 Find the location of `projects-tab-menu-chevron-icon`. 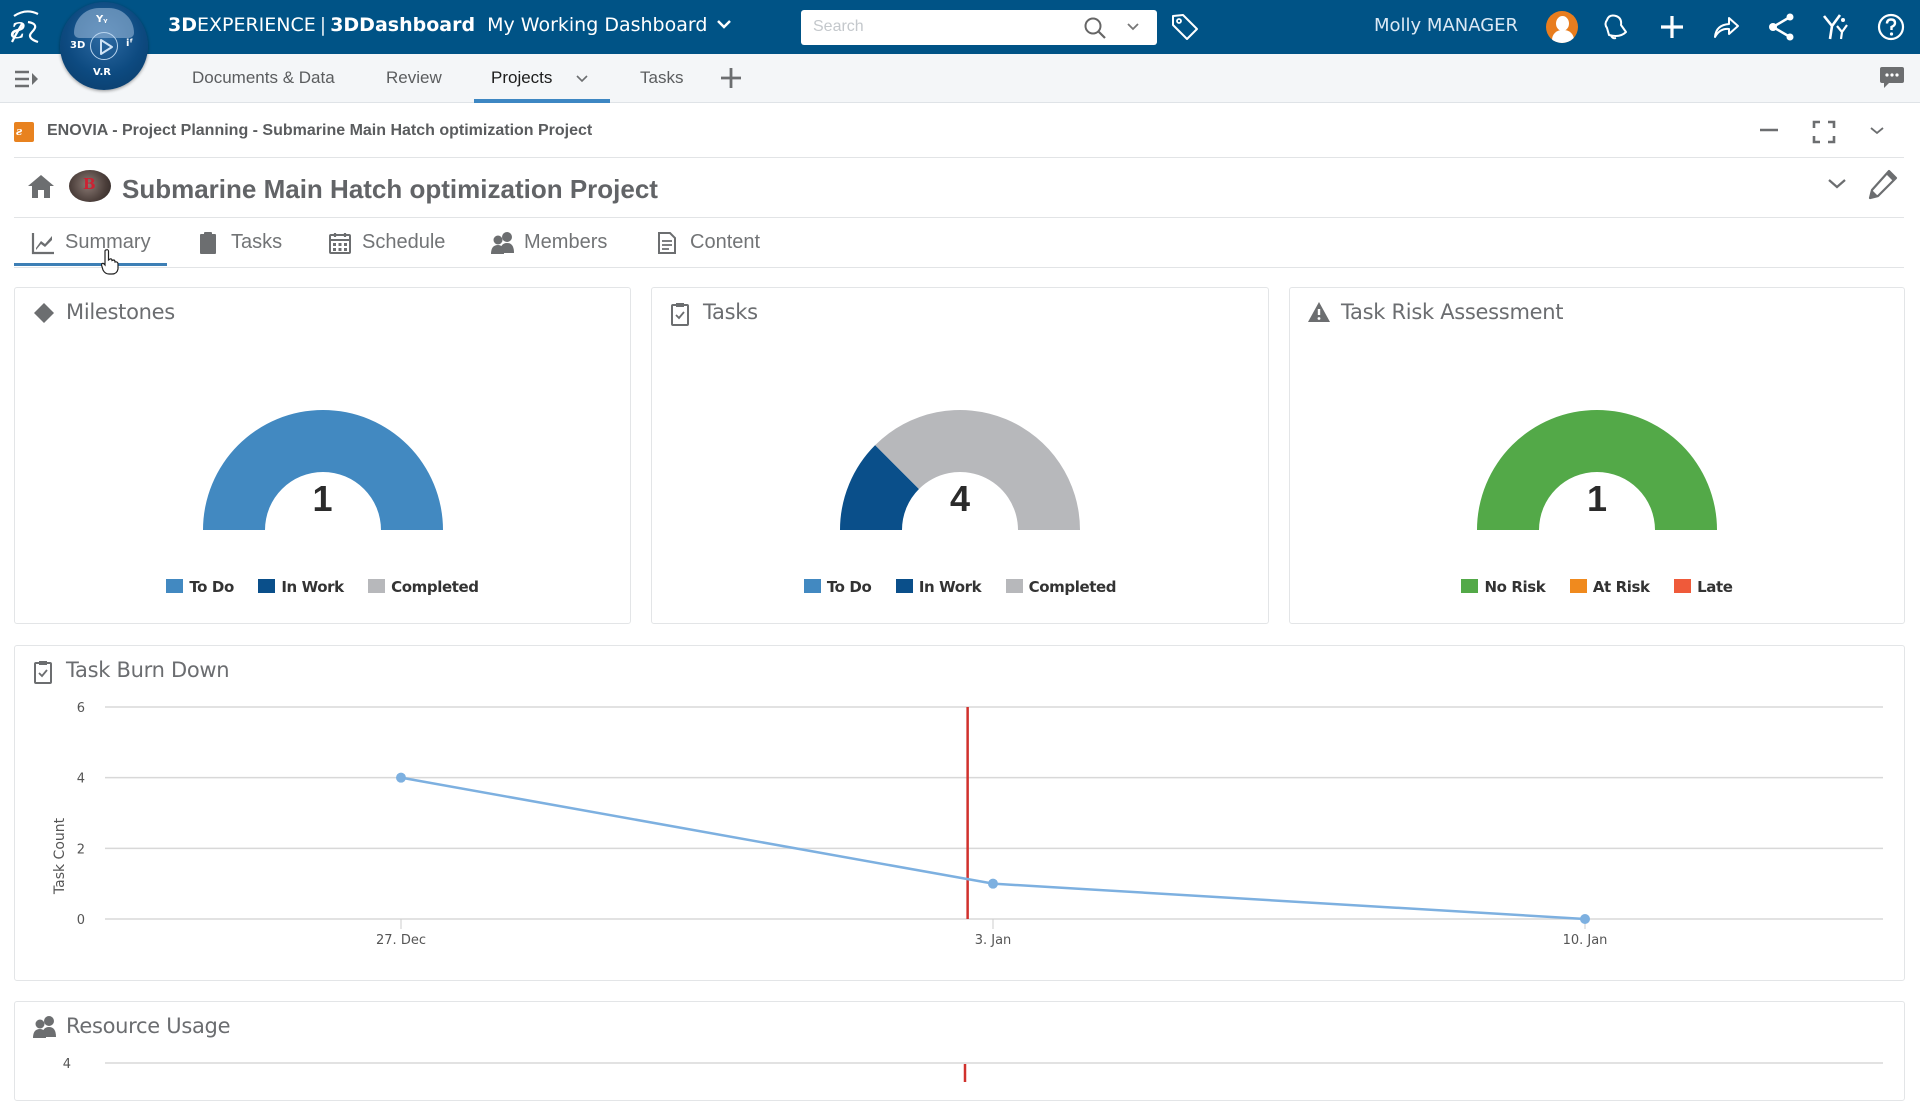

projects-tab-menu-chevron-icon is located at coordinates (582, 79).